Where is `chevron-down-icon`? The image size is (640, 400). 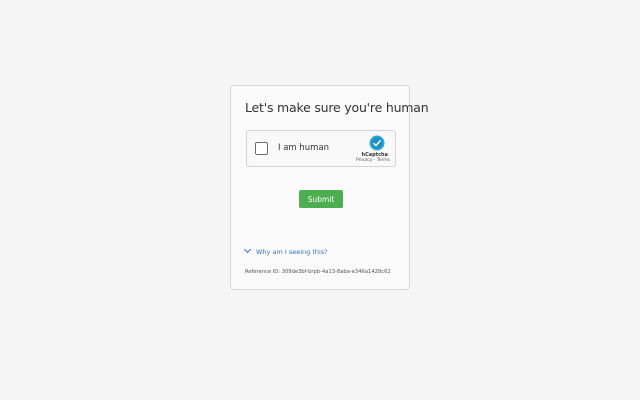
chevron-down-icon is located at coordinates (247, 249).